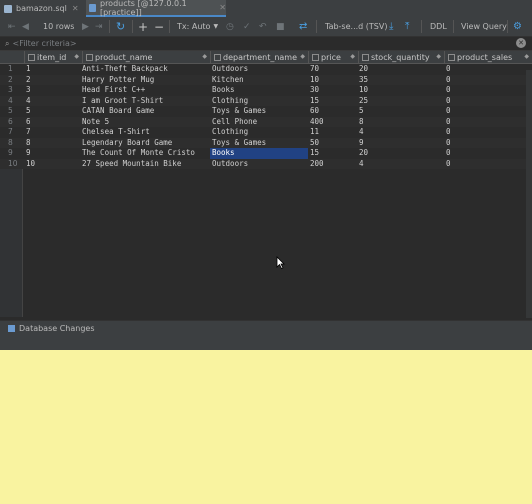 The image size is (532, 504). I want to click on cell-price: 70, so click(334, 69).